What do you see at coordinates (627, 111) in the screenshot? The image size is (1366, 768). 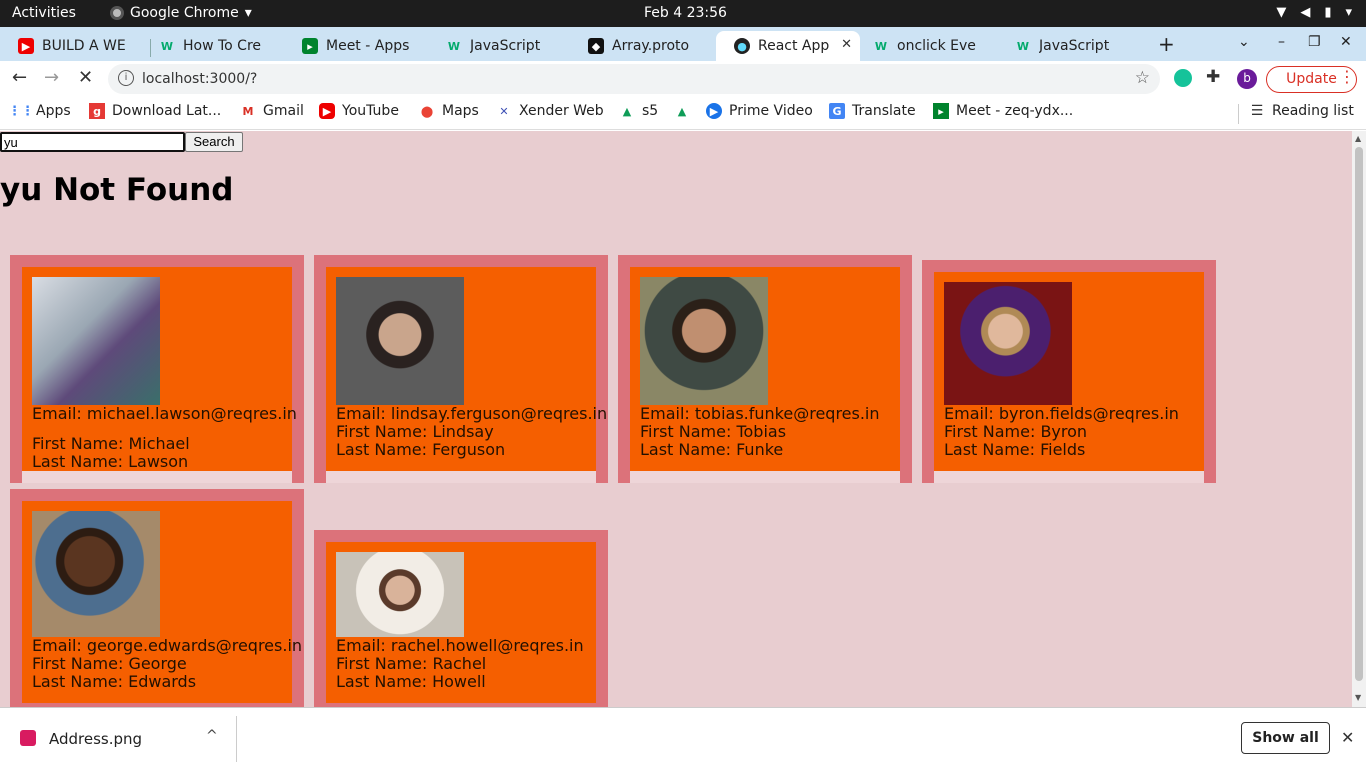 I see `drive-icon: ▲` at bounding box center [627, 111].